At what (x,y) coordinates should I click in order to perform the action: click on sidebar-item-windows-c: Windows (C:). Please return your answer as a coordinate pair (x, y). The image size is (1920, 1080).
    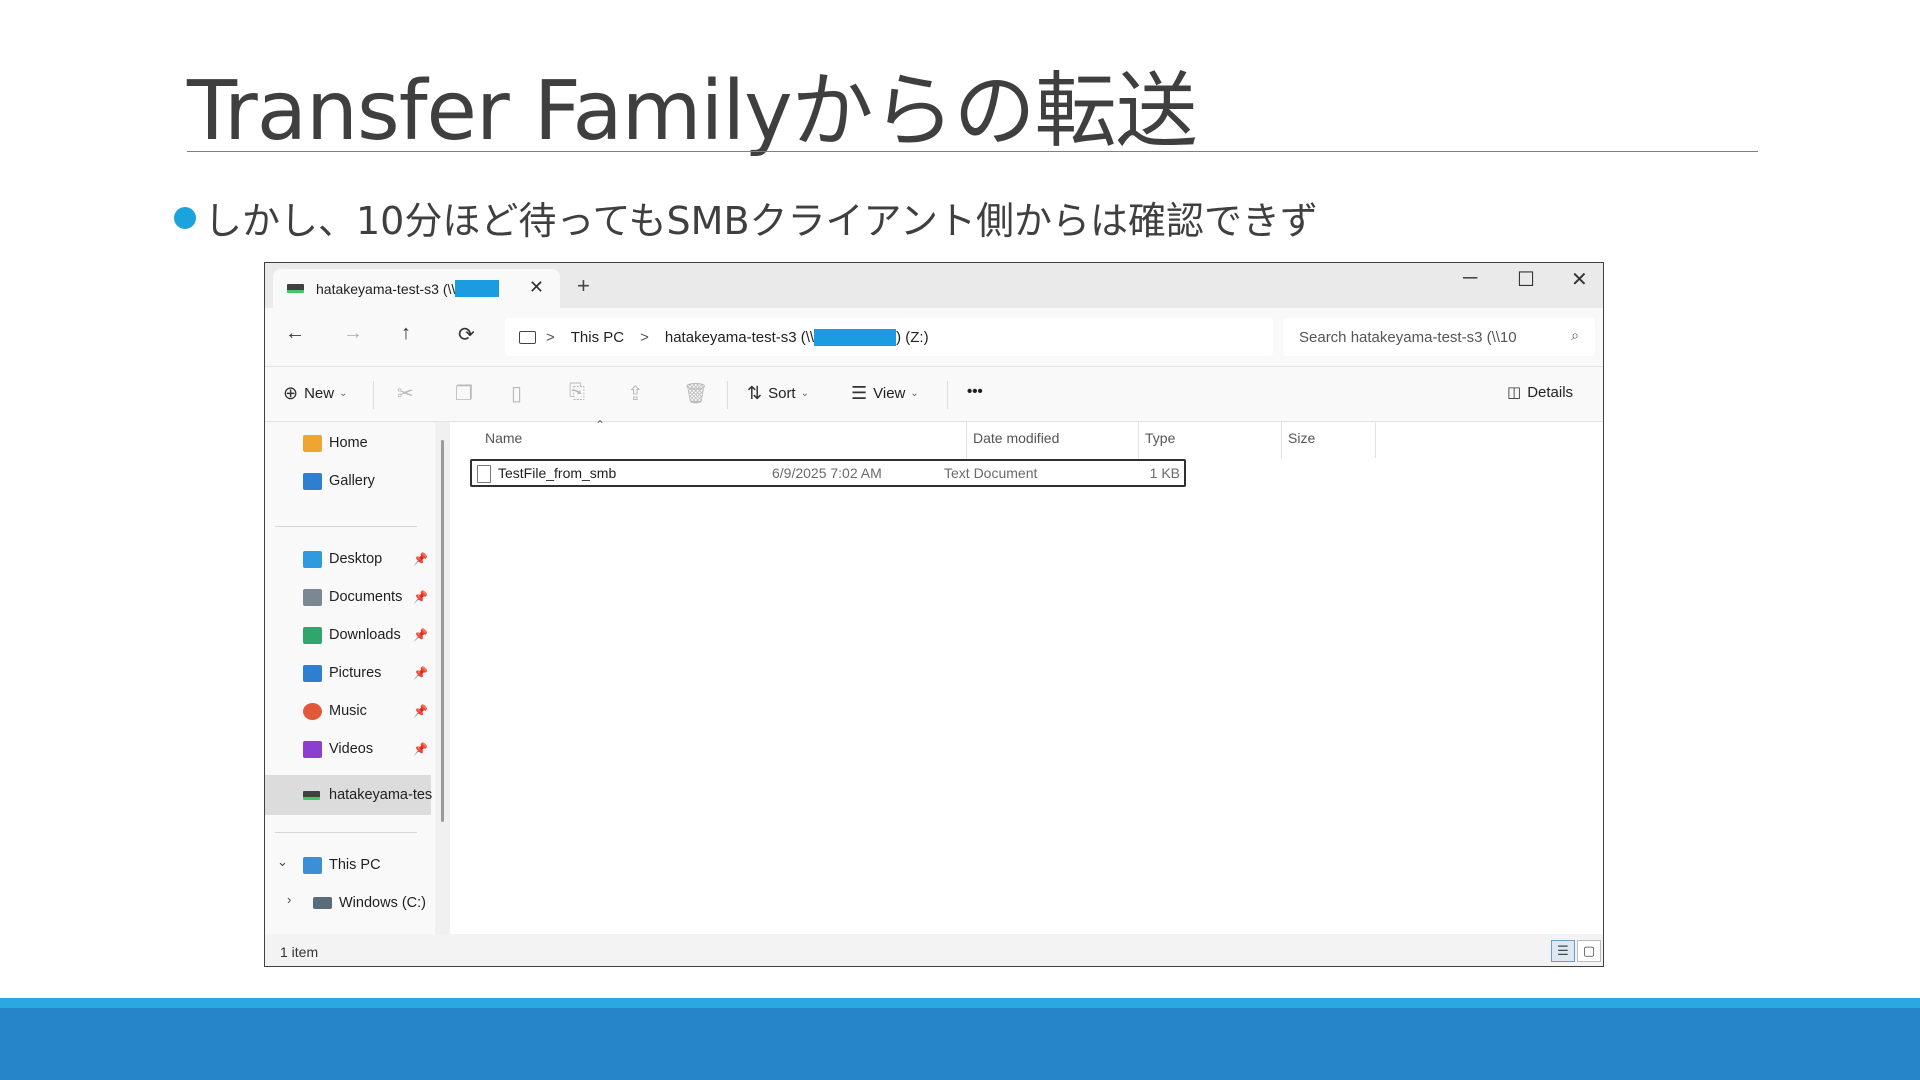
    Looking at the image, I should click on (369, 903).